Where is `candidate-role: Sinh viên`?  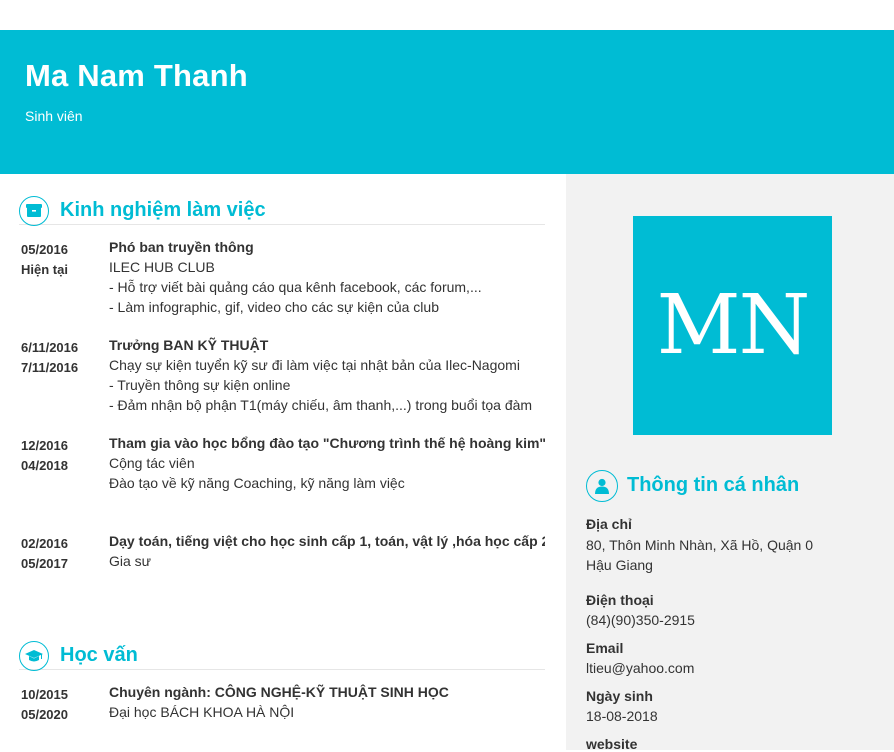
candidate-role: Sinh viên is located at coordinates (54, 116).